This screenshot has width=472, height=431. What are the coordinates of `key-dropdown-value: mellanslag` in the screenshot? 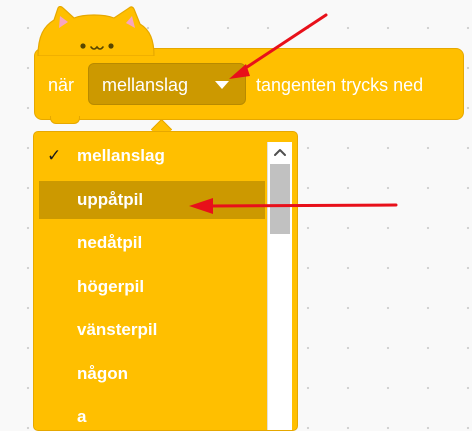 It's located at (145, 85).